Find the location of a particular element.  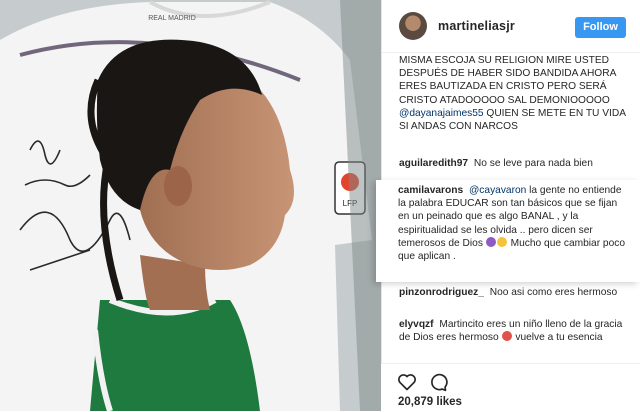

heart-eyes-emoji-icon is located at coordinates (506, 336).